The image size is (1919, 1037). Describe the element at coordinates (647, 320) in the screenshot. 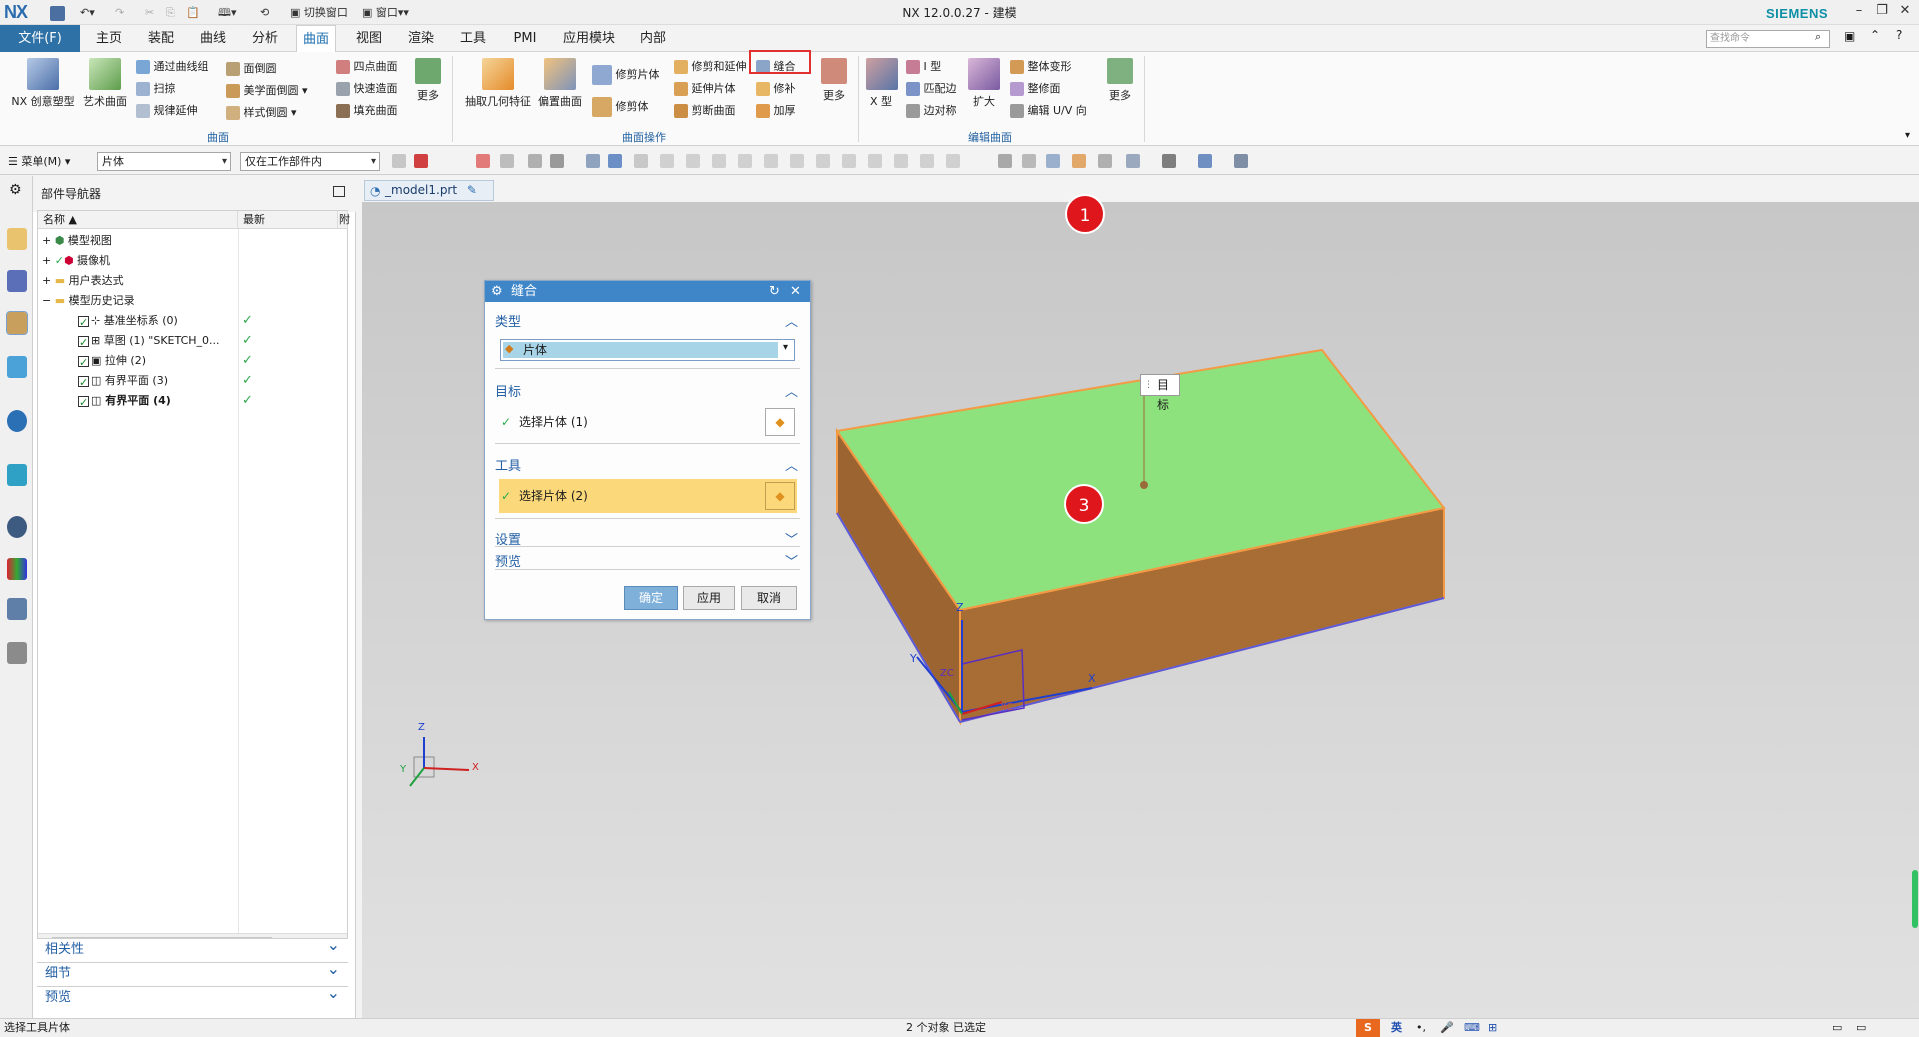

I see `section-type: 类型 ︿` at that location.